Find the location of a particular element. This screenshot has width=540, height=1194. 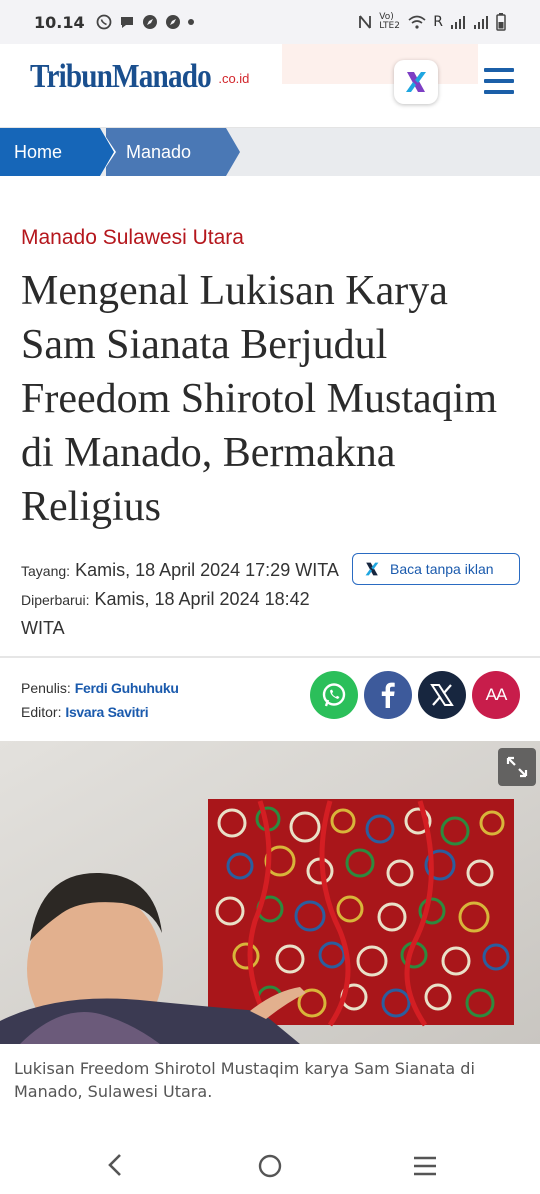

breadcrumb-manado-arrow is located at coordinates (233, 152).